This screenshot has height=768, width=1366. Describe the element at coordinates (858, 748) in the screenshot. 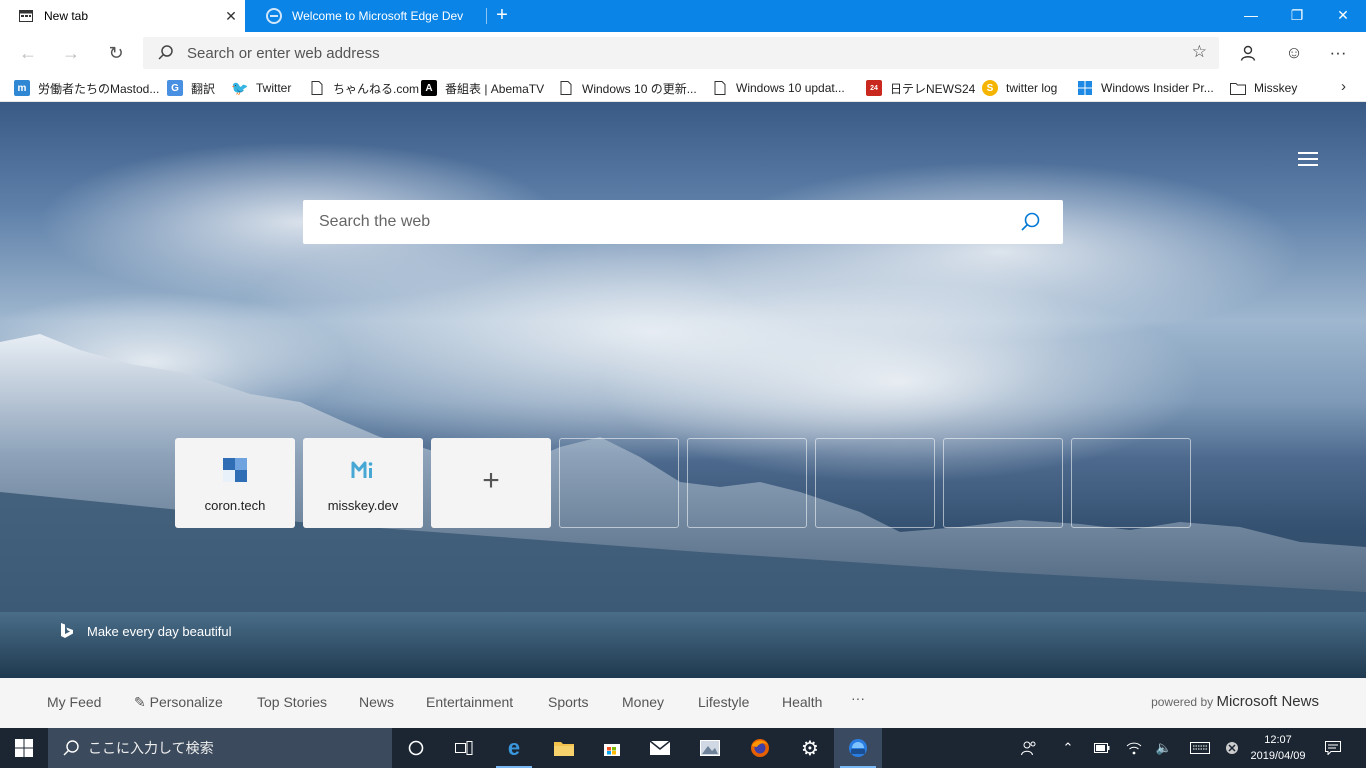

I see `edge-dev-taskbar-icon` at that location.